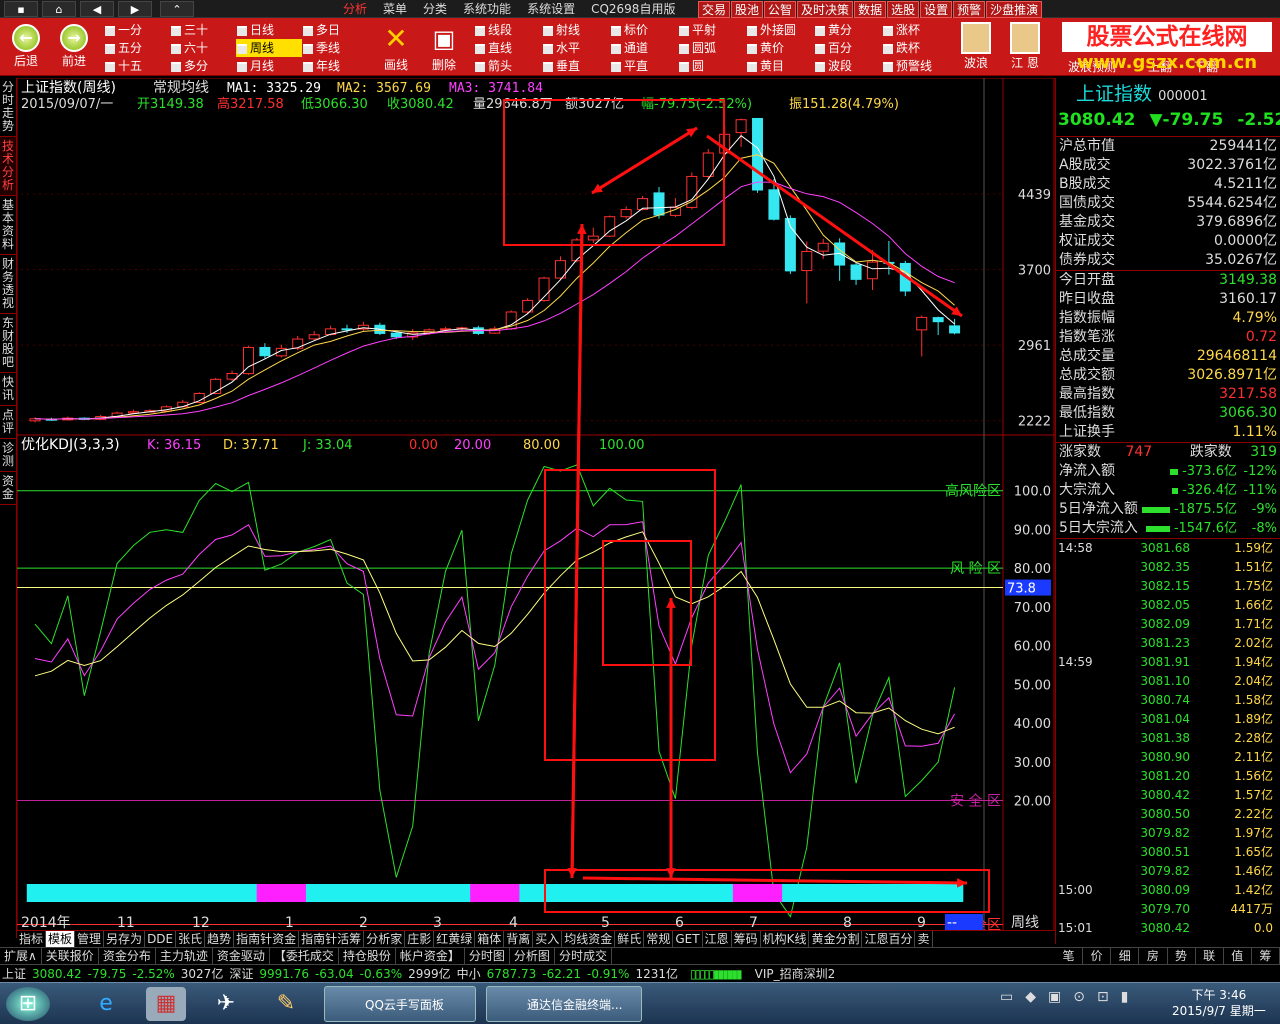 This screenshot has width=1280, height=1024. What do you see at coordinates (532, 956) in the screenshot?
I see `extension-tab-9: 分析图` at bounding box center [532, 956].